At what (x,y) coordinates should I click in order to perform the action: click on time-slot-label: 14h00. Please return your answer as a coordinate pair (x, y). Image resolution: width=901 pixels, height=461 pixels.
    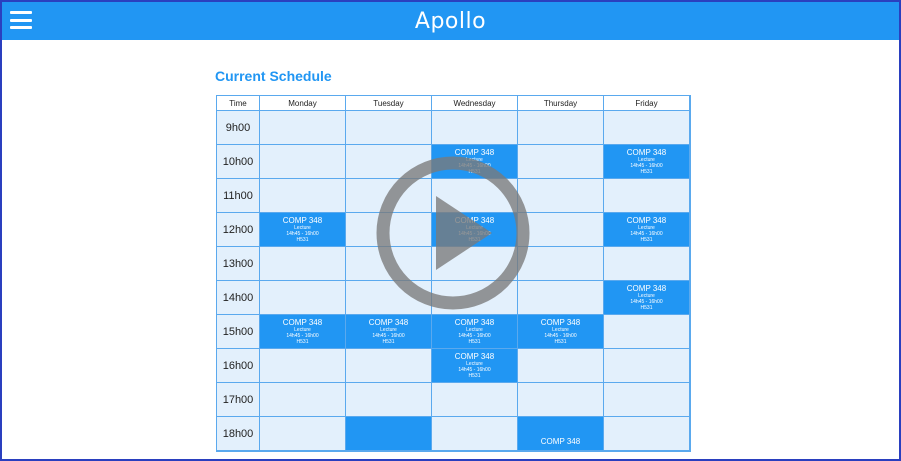
    Looking at the image, I should click on (238, 298).